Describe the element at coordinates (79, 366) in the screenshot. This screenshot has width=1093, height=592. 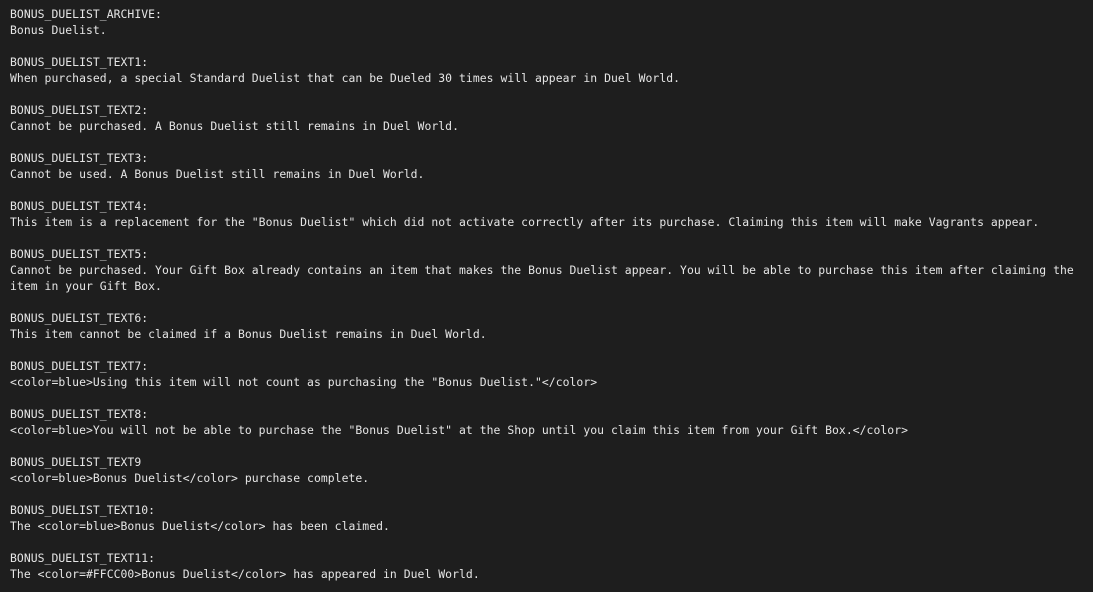
I see `entry-key: BONUS_DUELIST_TEXT7:` at that location.